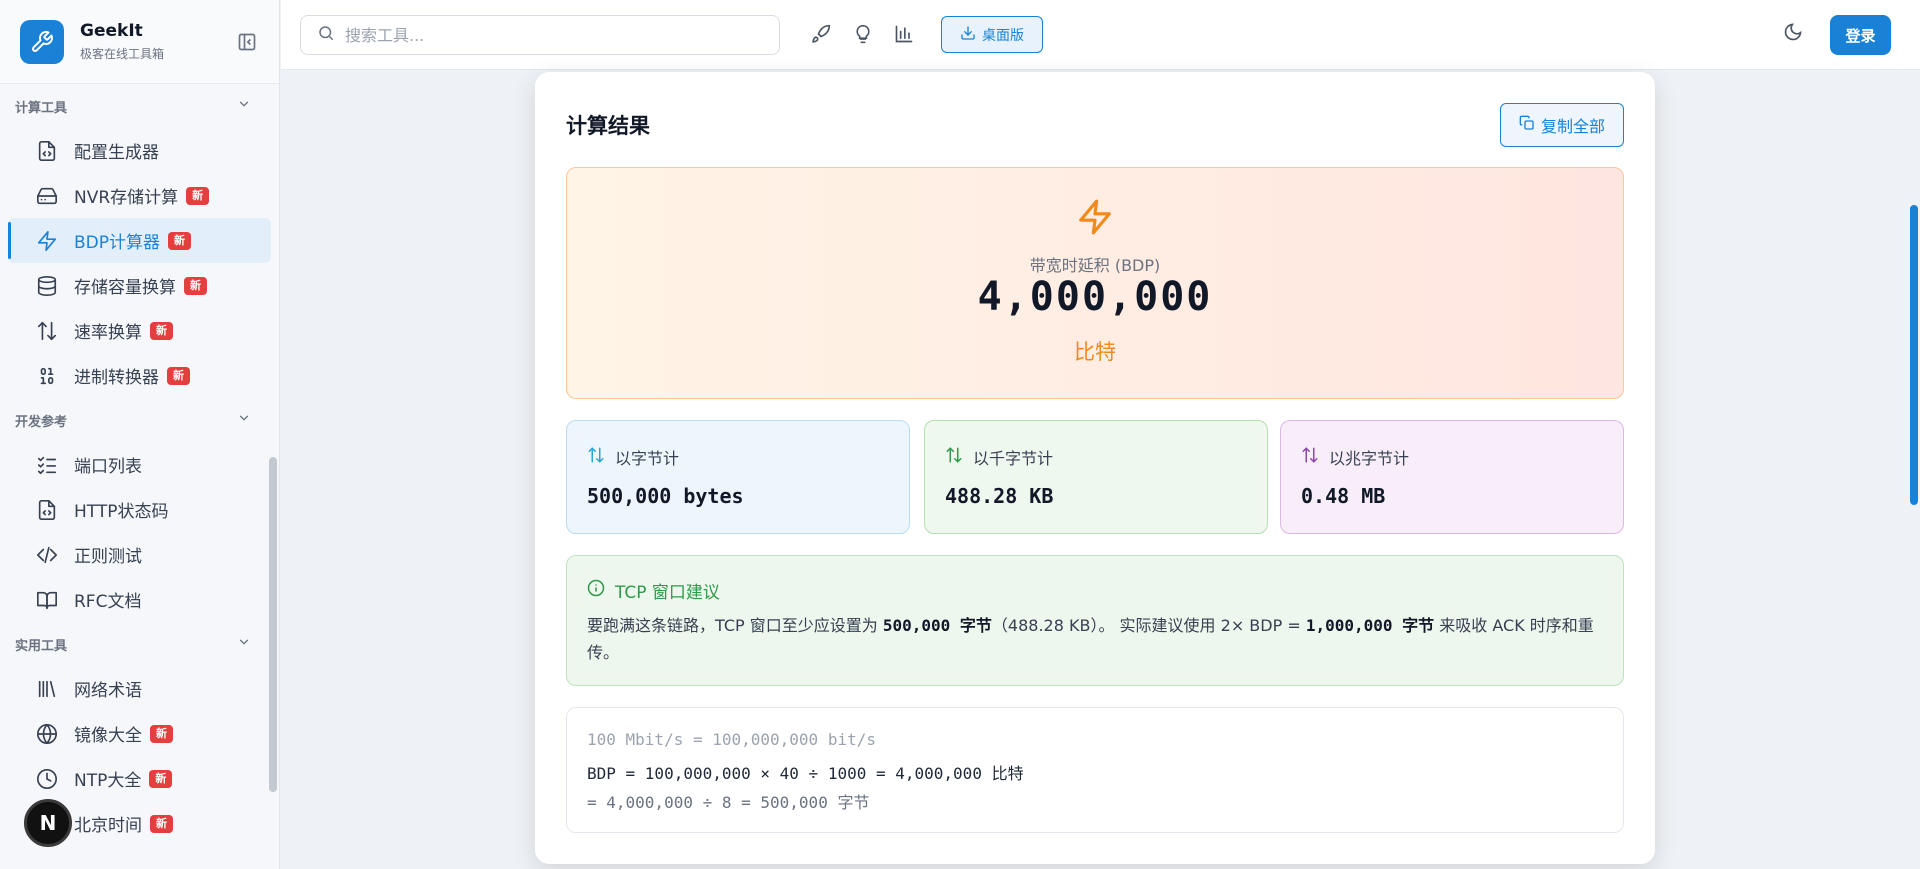 The height and width of the screenshot is (869, 1920). What do you see at coordinates (1096, 477) in the screenshot?
I see `stat-kilobytes: 以千字节计 488.28 KB` at bounding box center [1096, 477].